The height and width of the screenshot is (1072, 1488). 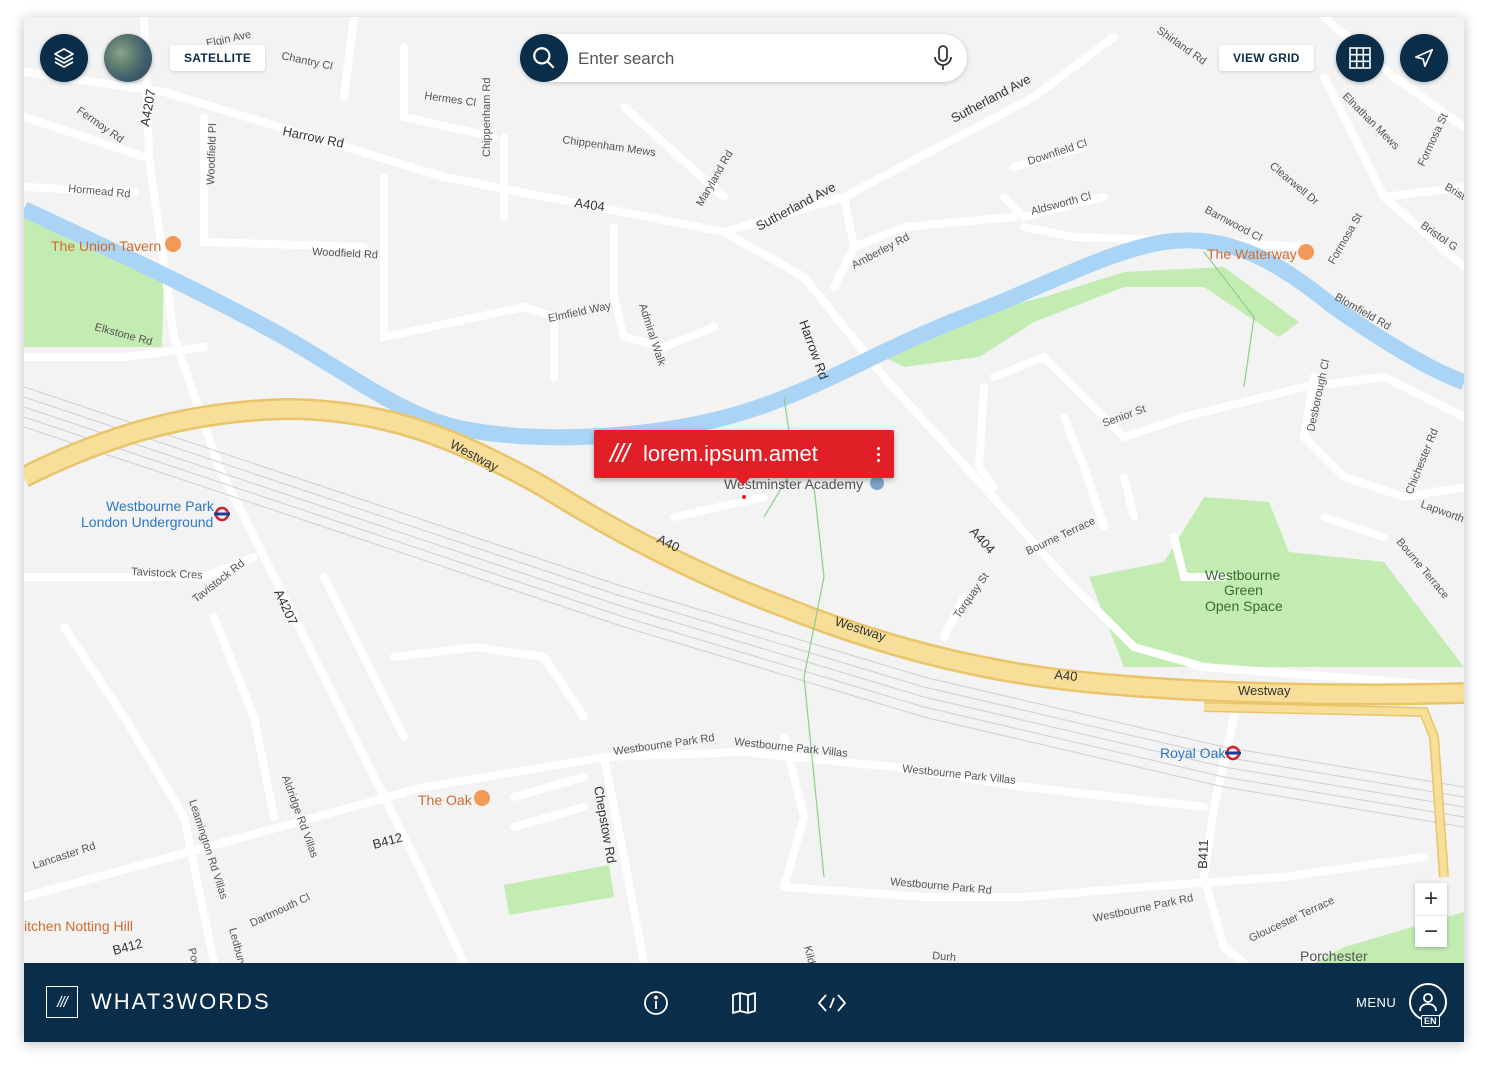 I want to click on locate-me-button, so click(x=1424, y=58).